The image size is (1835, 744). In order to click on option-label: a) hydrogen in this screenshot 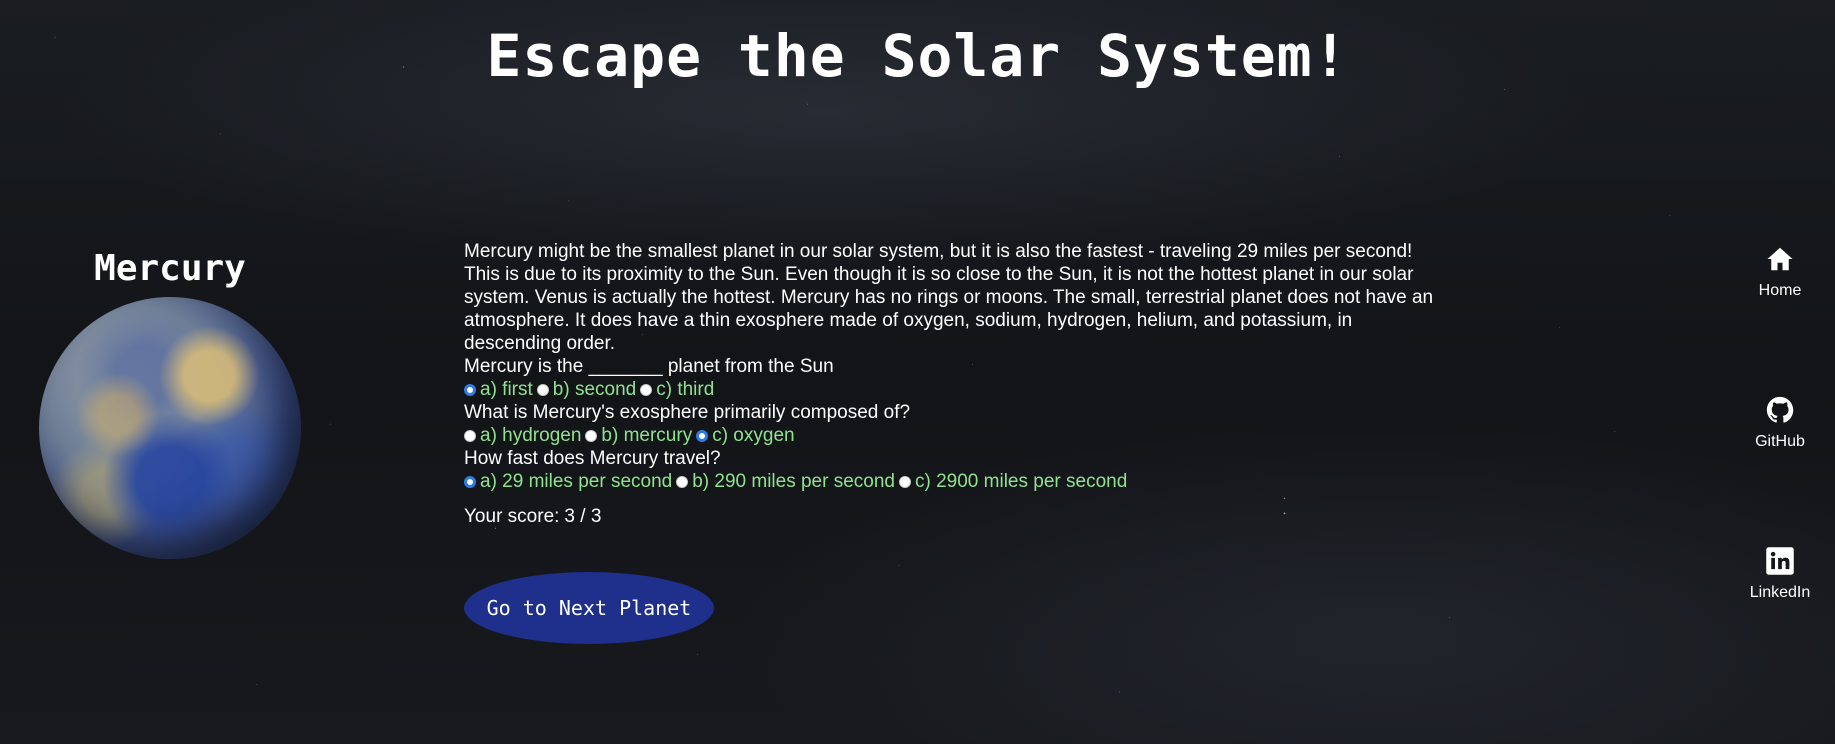, I will do `click(531, 435)`.